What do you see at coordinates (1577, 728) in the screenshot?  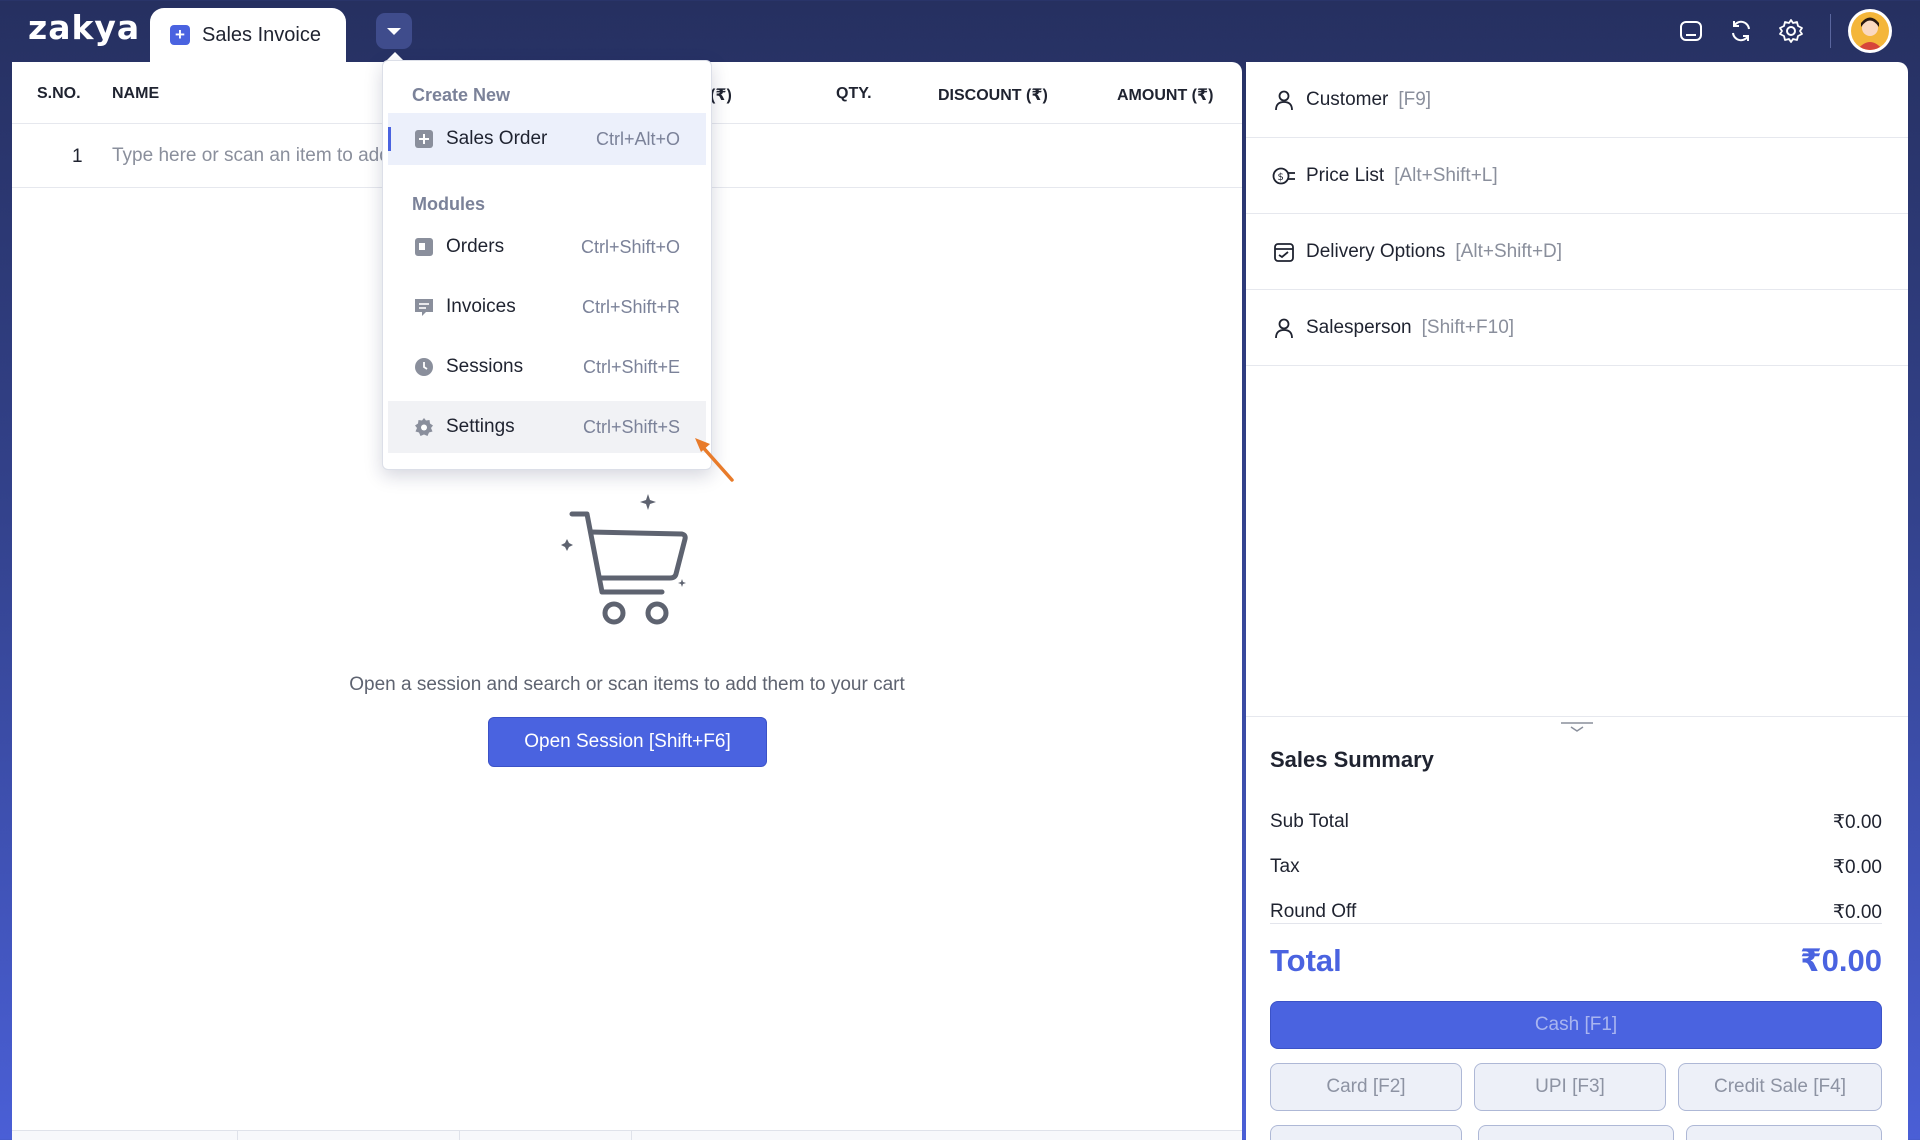 I see `collapse-handle-icon` at bounding box center [1577, 728].